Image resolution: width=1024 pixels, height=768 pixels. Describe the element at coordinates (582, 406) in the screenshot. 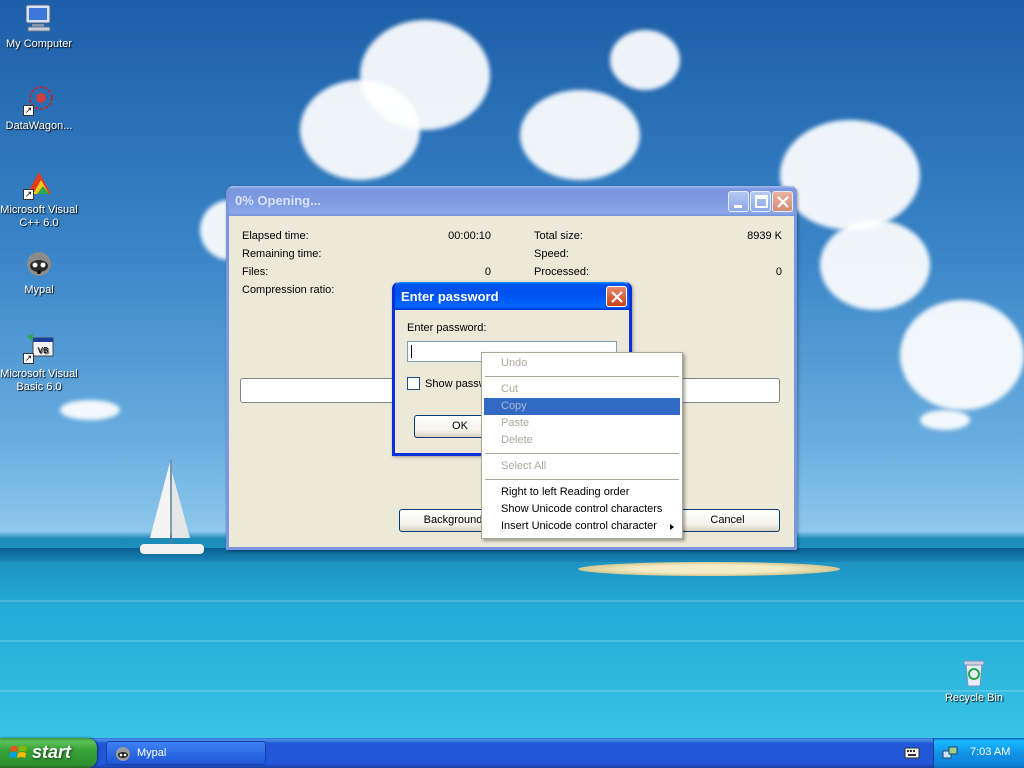

I see `menu-item-copy: Copy` at that location.